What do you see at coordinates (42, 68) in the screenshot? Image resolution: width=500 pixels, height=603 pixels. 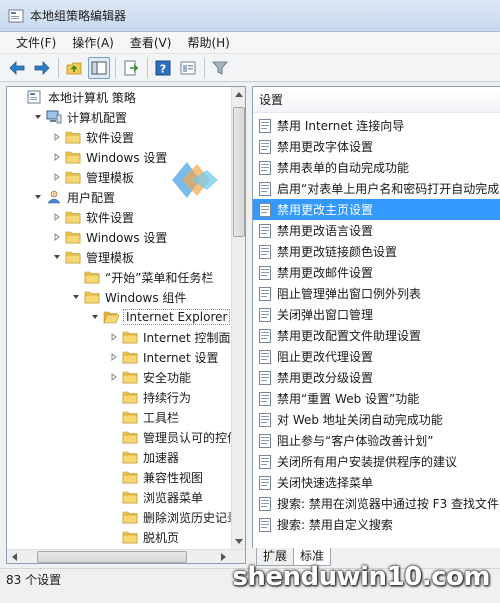 I see `forward-button` at bounding box center [42, 68].